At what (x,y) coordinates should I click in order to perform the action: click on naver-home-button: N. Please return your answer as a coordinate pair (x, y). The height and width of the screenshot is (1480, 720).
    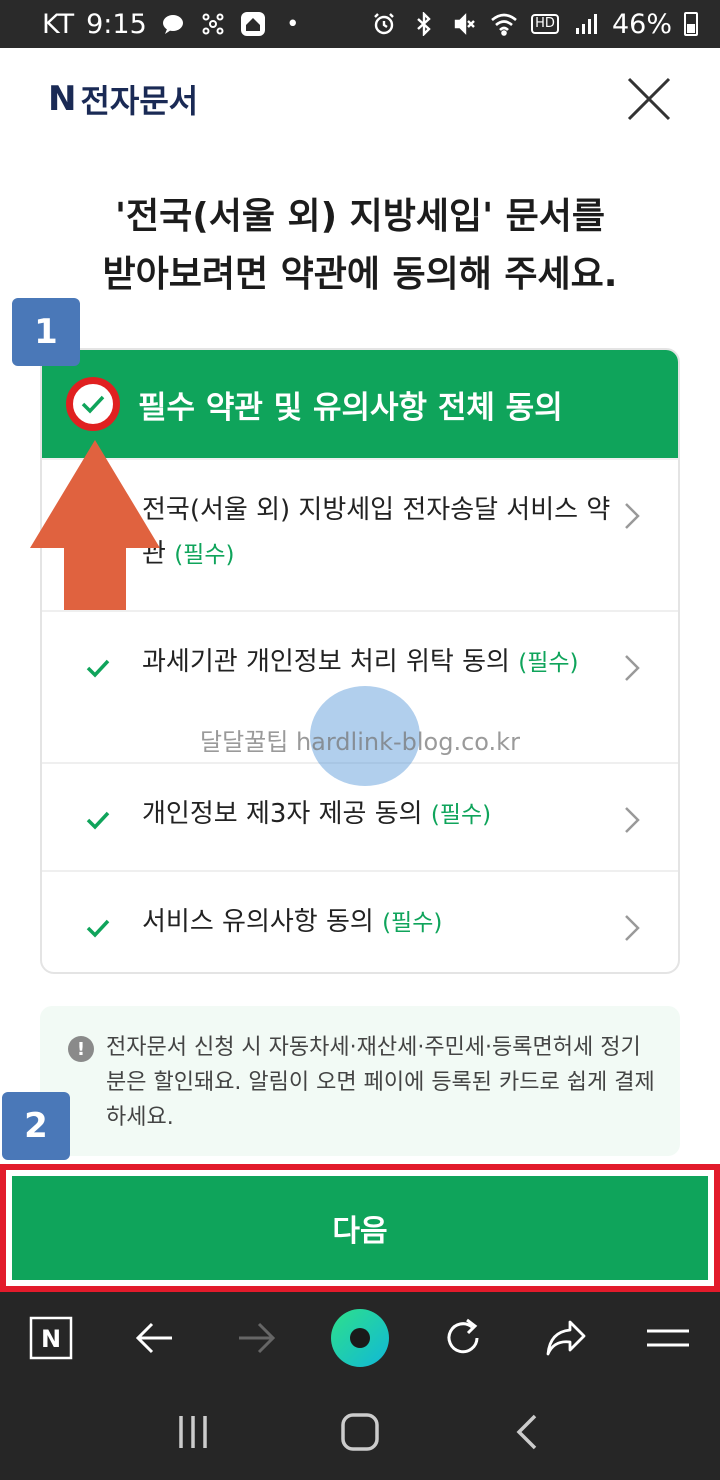
    Looking at the image, I should click on (51, 1338).